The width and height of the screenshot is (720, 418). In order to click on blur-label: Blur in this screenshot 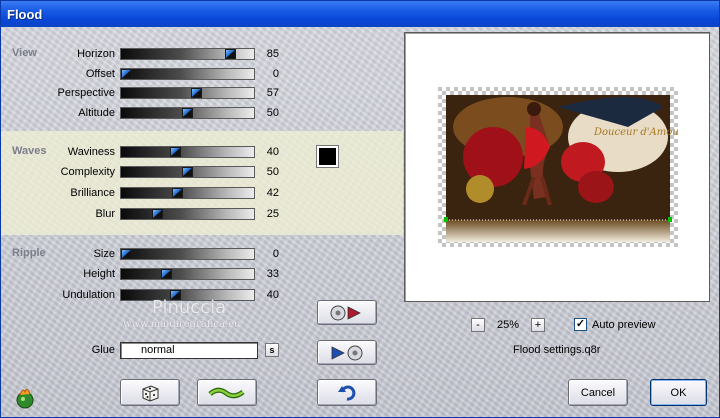, I will do `click(105, 214)`.